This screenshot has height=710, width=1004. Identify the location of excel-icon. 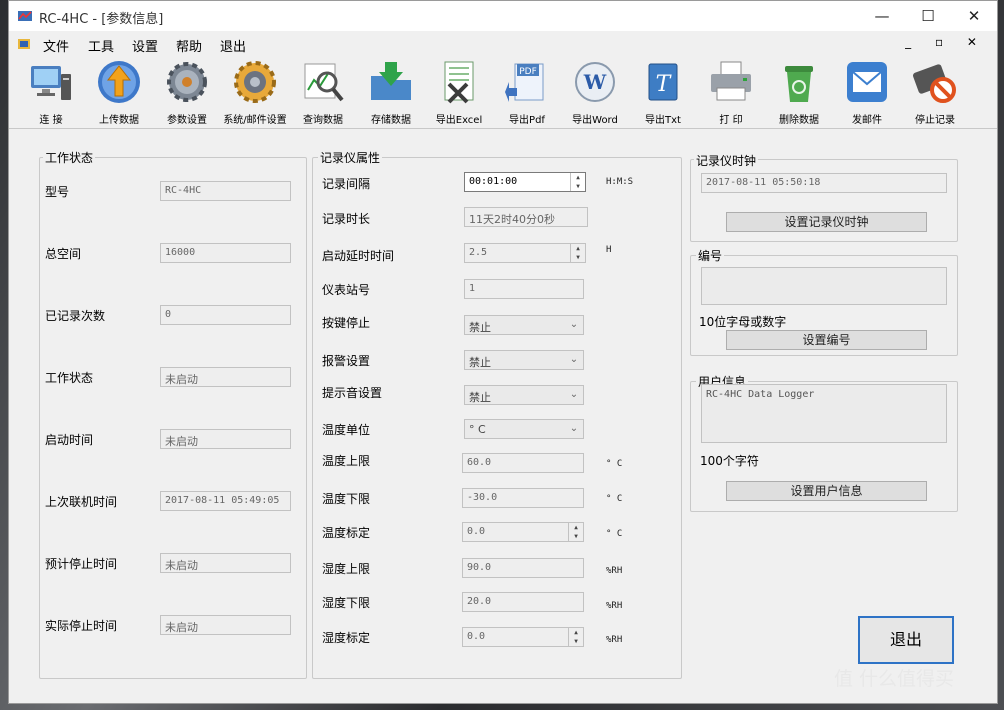
(459, 82).